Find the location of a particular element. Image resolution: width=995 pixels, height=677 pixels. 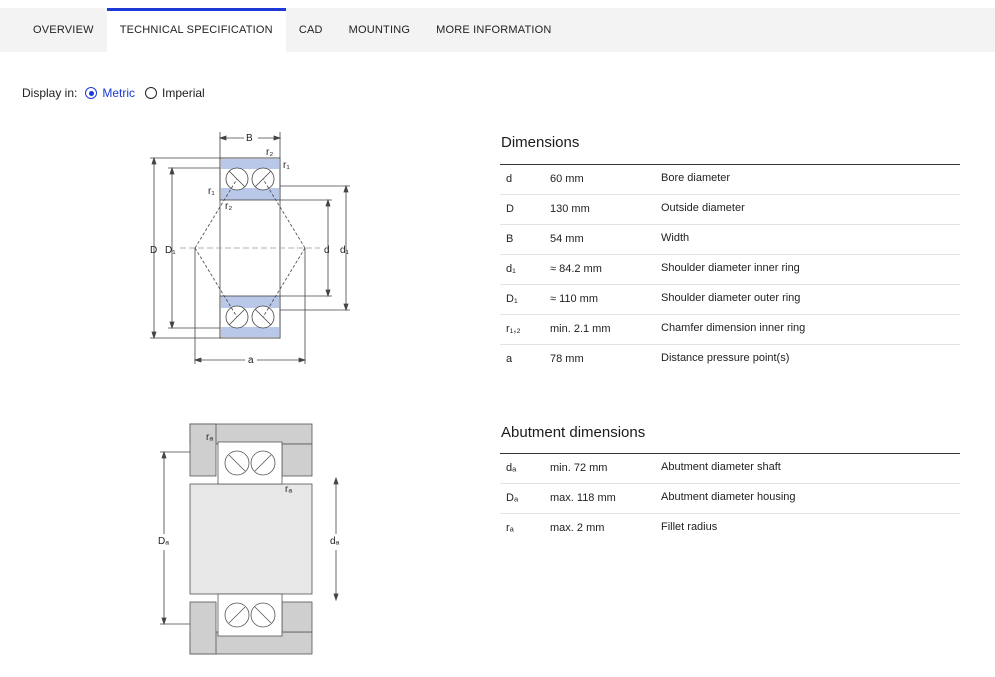

label-B: B is located at coordinates (249, 138).